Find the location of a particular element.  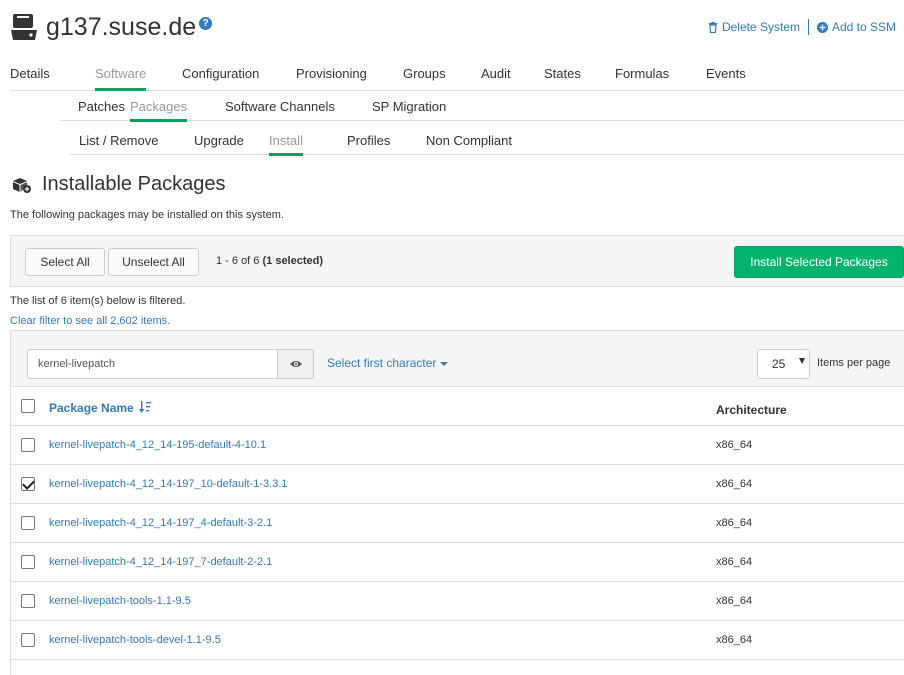

clear-filter-link: Clear filter to see all 2,602 items. is located at coordinates (90, 321).